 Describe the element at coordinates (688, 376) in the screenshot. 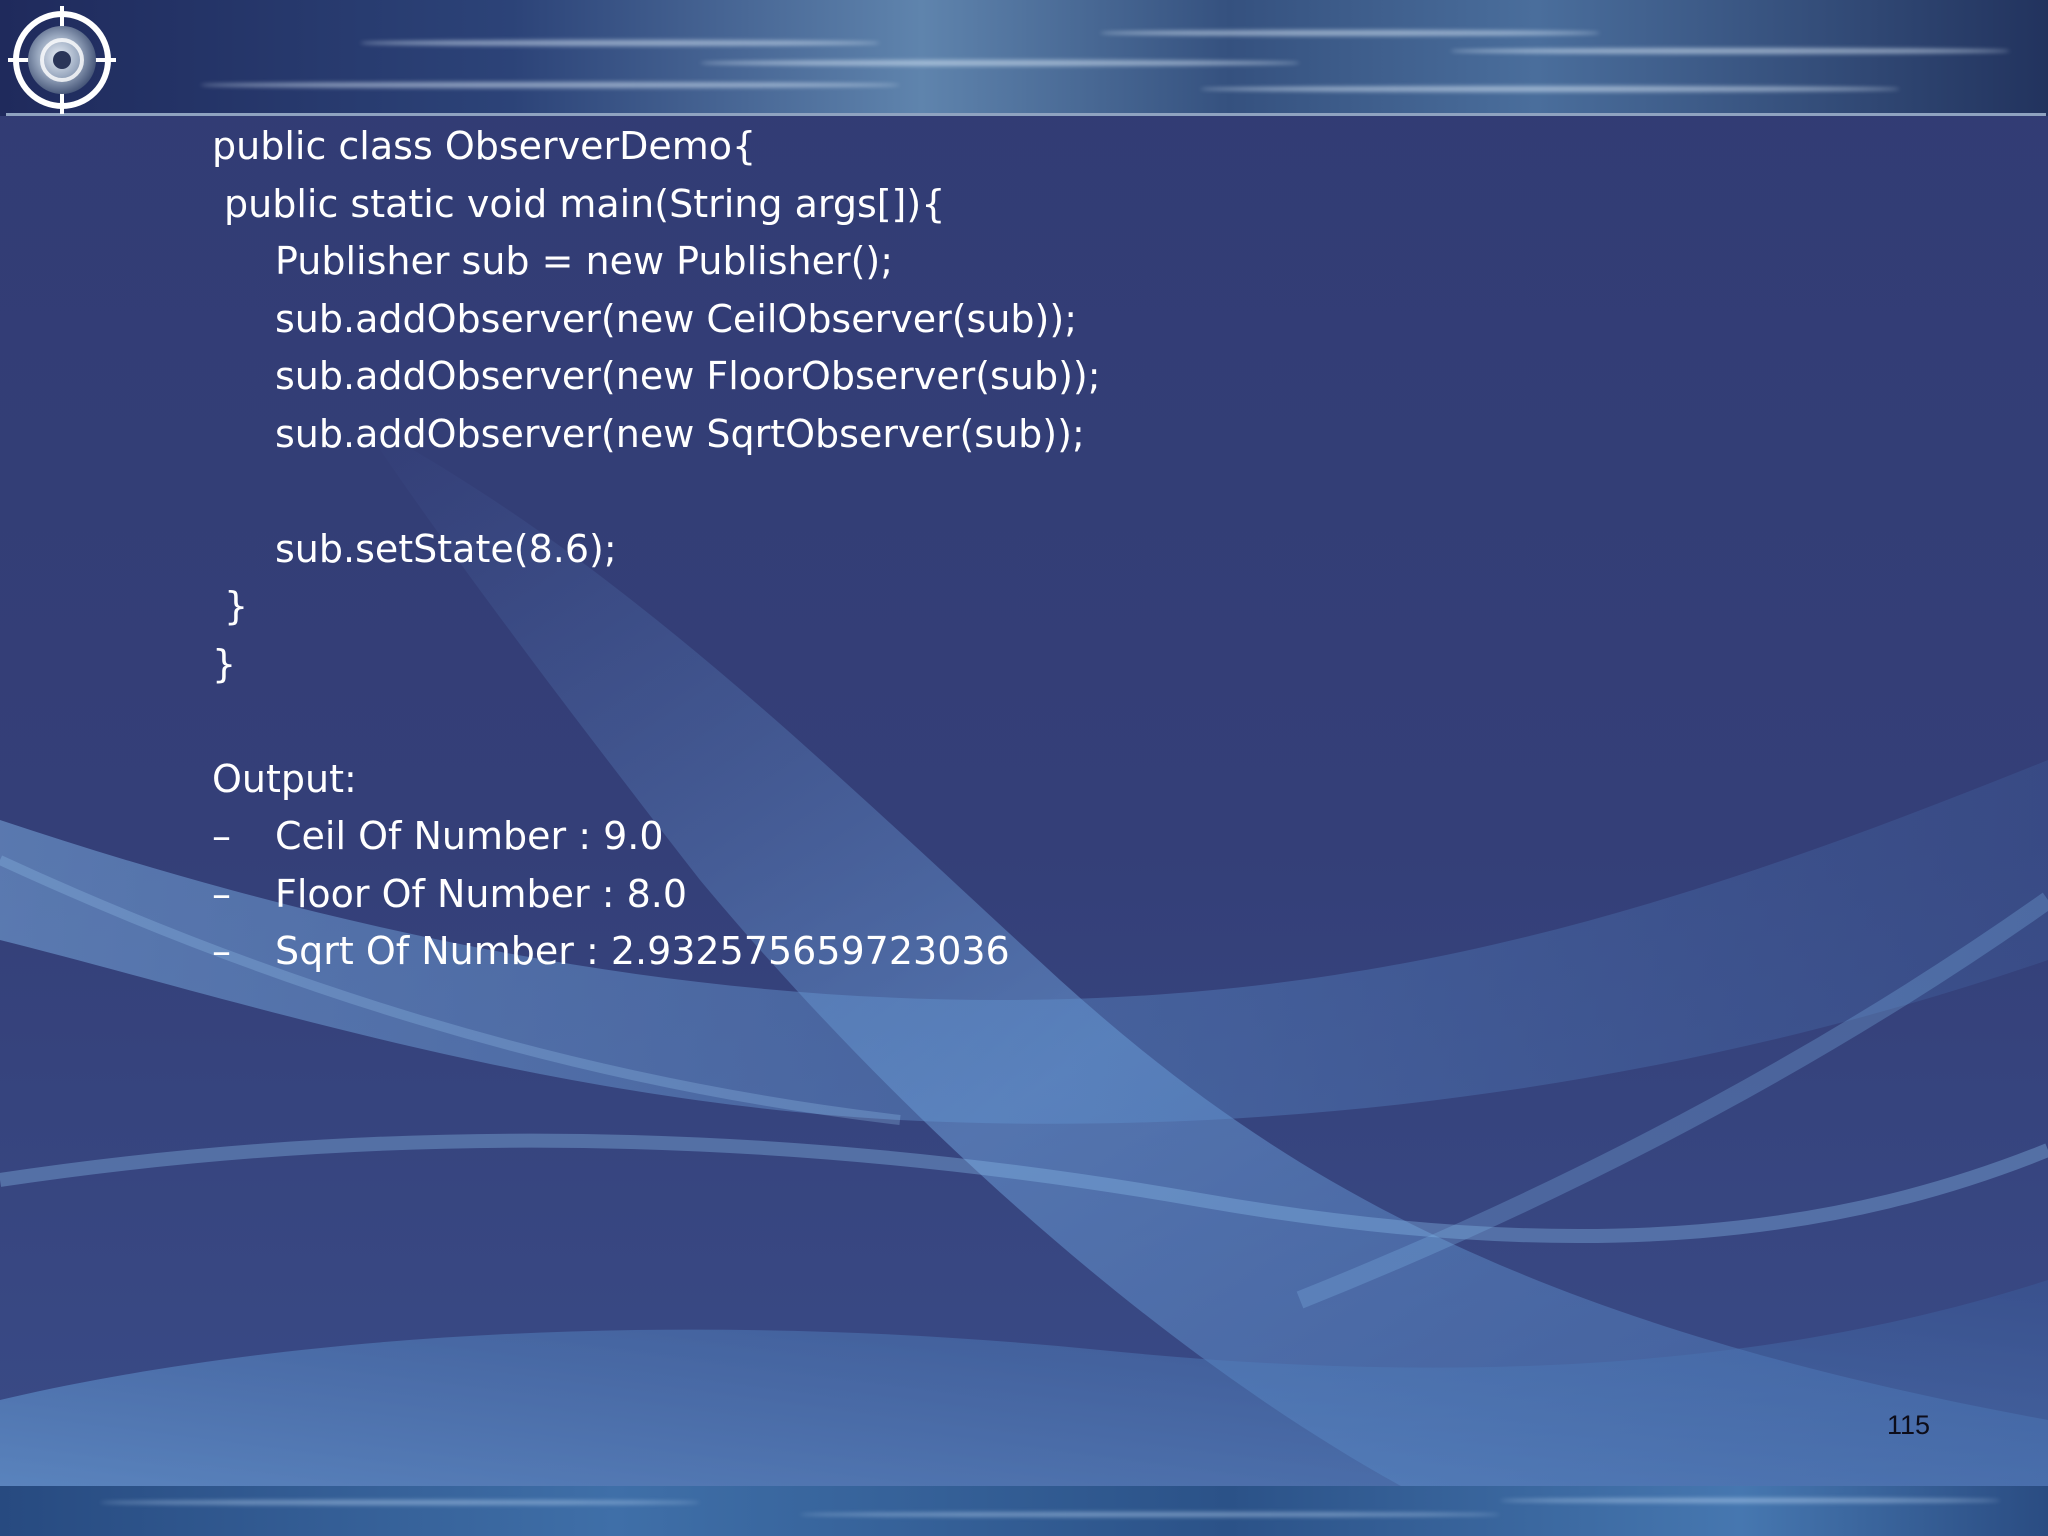

I see `code-line: sub.addObserver(new FloorObserver(sub));` at that location.